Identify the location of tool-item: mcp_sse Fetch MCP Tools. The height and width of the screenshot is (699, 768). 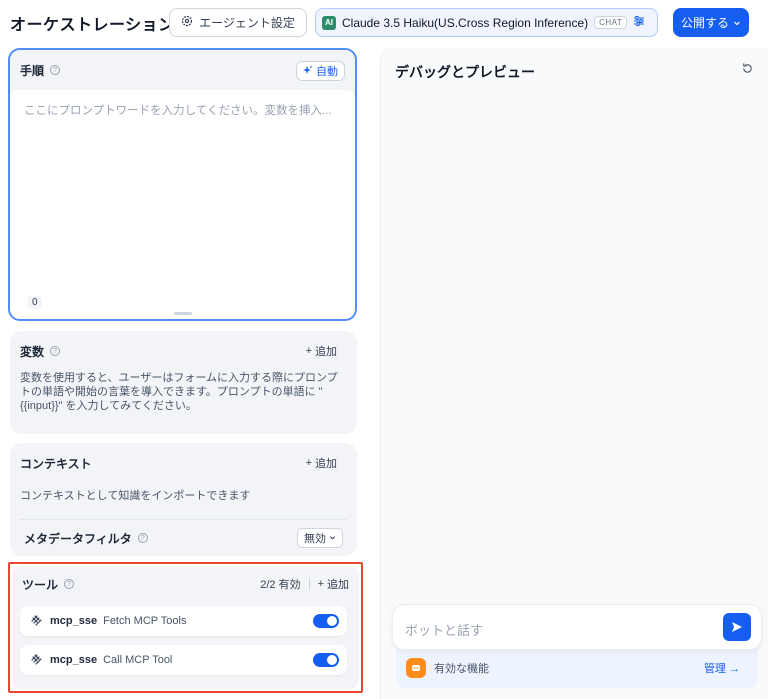
(183, 621).